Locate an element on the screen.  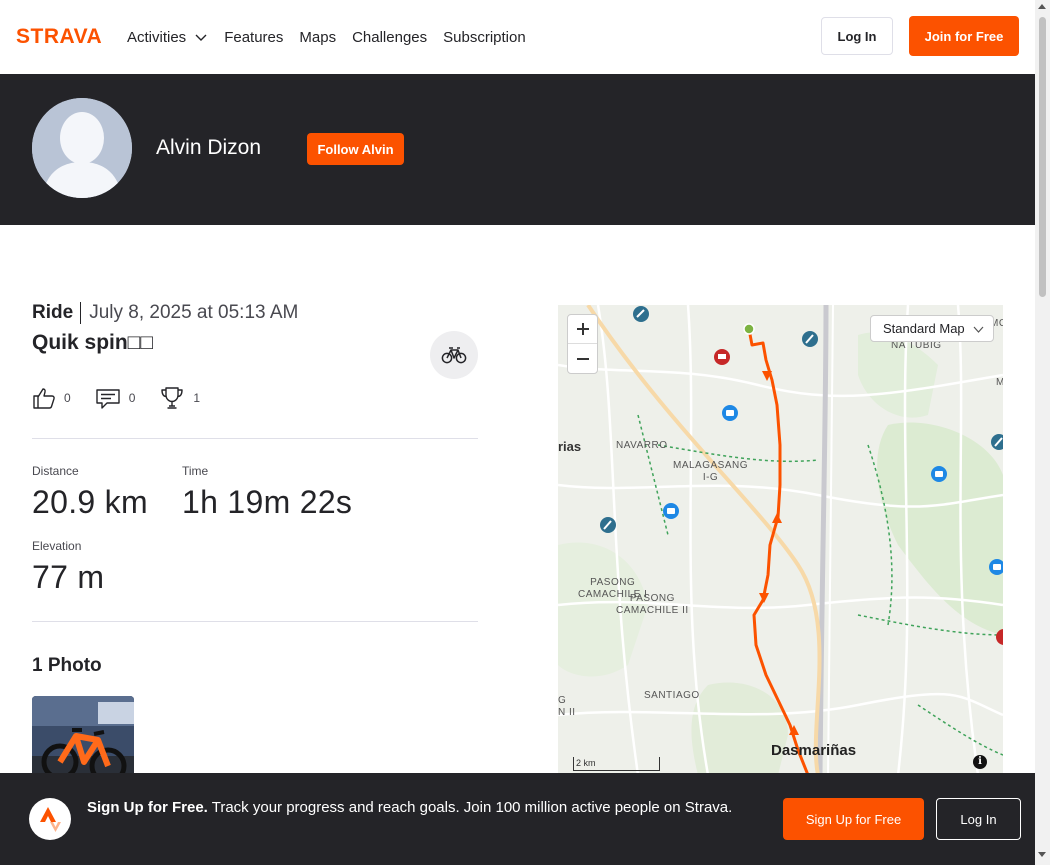
scroll-thumb is located at coordinates (1042, 157).